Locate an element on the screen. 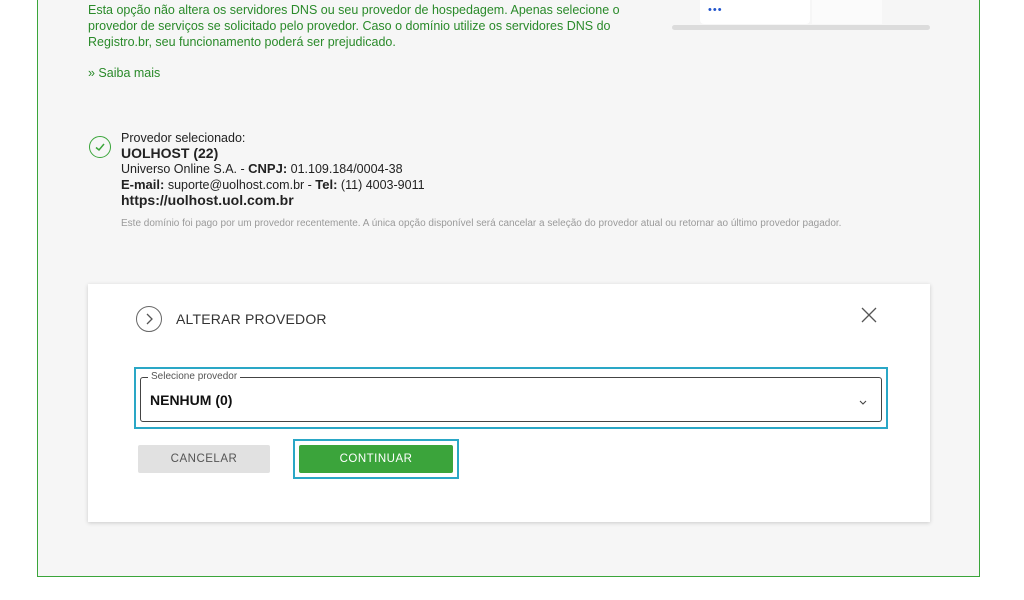 This screenshot has width=1024, height=600. provider-name: UOLHOST (22) is located at coordinates (170, 153).